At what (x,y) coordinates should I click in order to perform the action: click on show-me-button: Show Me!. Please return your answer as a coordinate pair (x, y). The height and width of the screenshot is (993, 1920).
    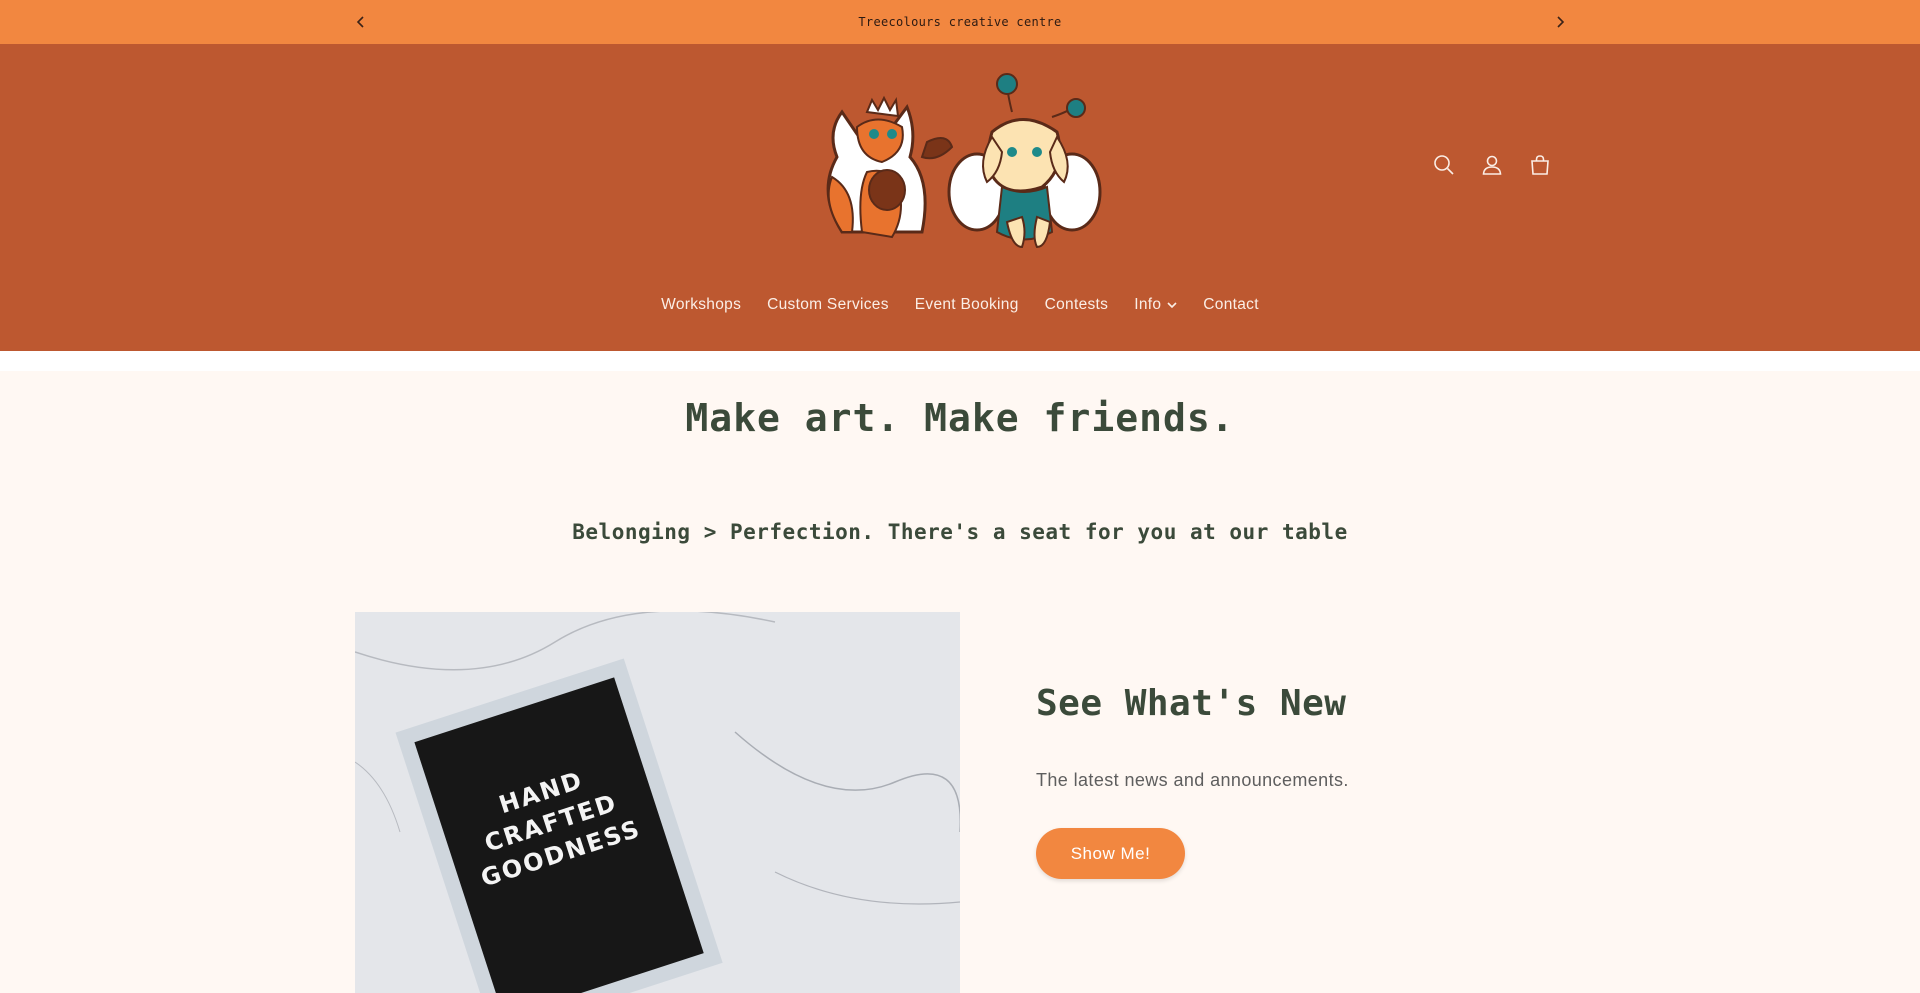
    Looking at the image, I should click on (1110, 853).